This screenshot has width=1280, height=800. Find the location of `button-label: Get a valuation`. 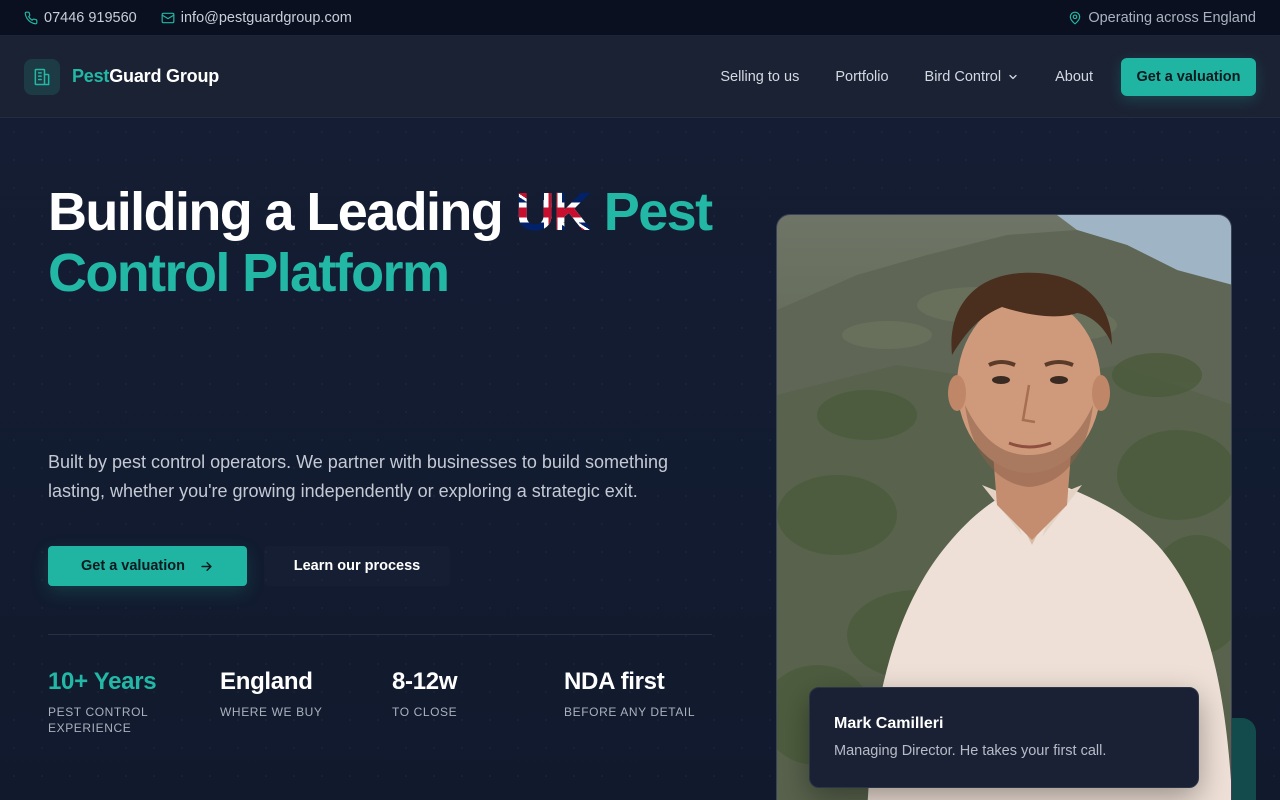

button-label: Get a valuation is located at coordinates (133, 566).